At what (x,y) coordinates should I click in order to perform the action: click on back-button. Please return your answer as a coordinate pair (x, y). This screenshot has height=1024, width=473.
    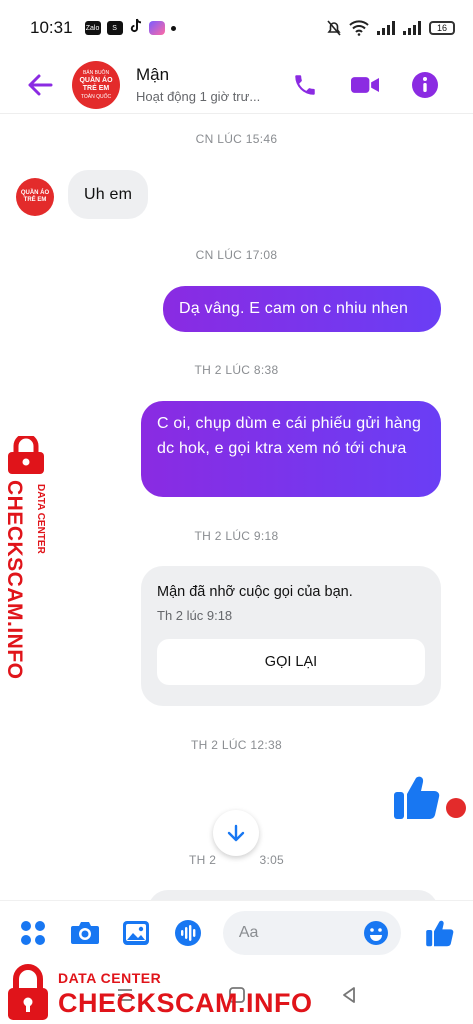
    Looking at the image, I should click on (40, 85).